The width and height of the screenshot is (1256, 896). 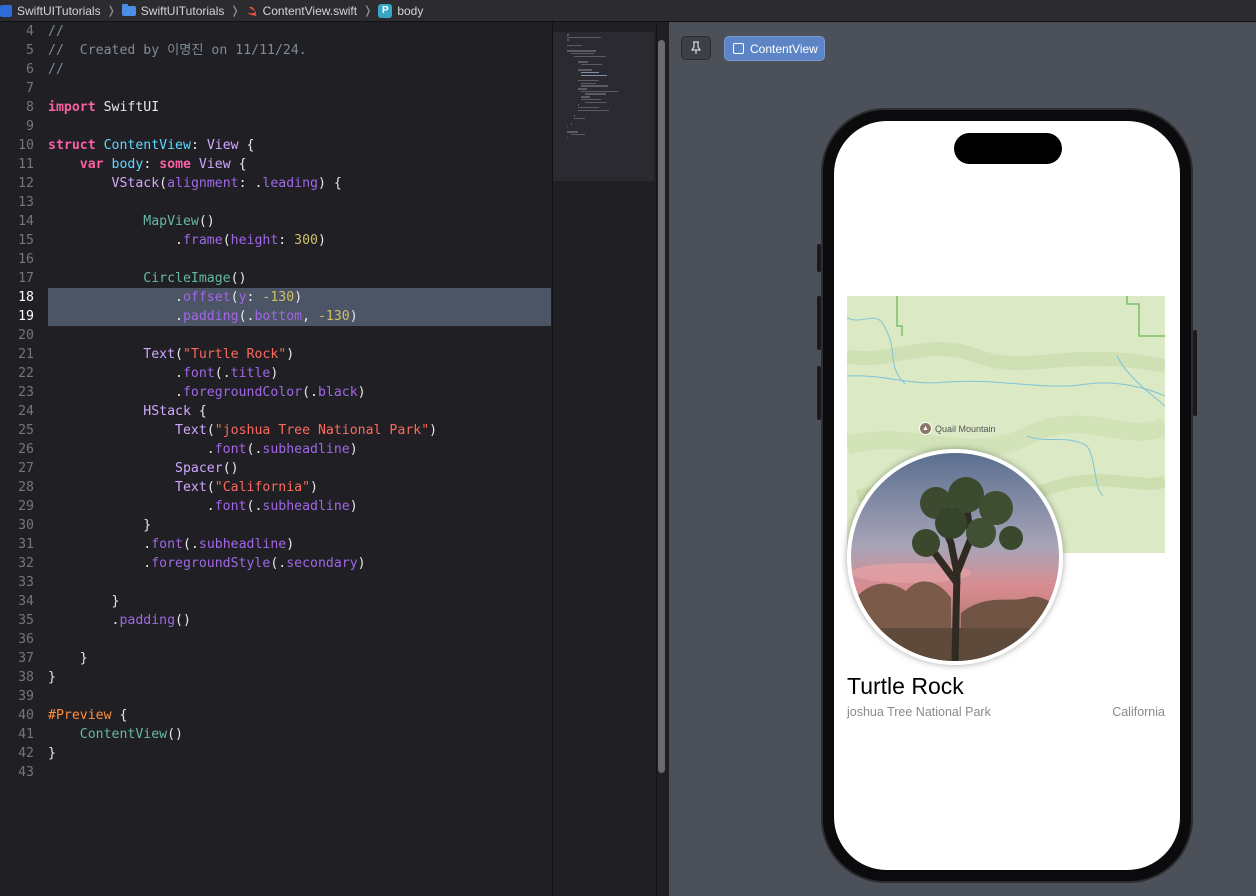 I want to click on crumb-symbol: P body, so click(x=400, y=10).